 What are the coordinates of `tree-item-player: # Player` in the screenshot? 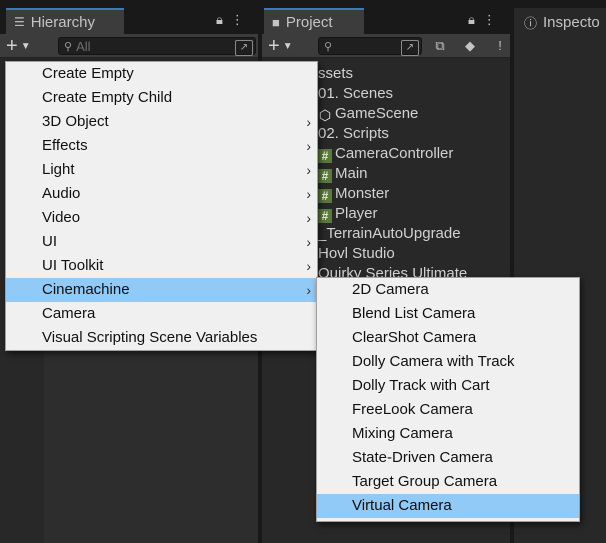 It's located at (413, 214).